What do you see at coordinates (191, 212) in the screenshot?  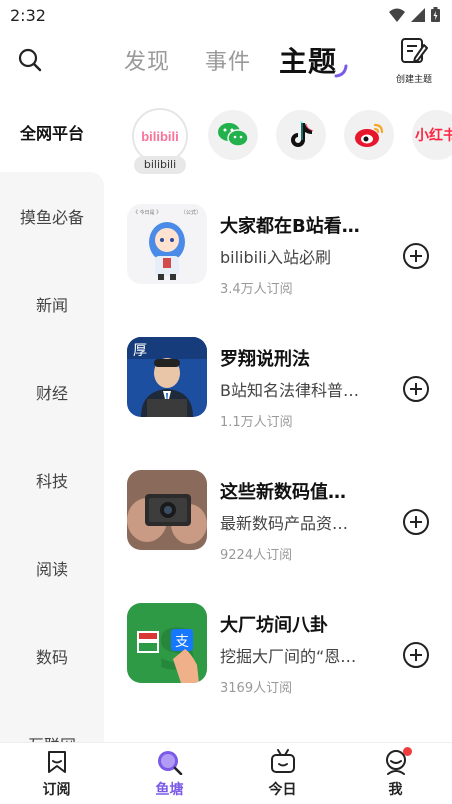 I see `svg-text: 〔公式〕` at bounding box center [191, 212].